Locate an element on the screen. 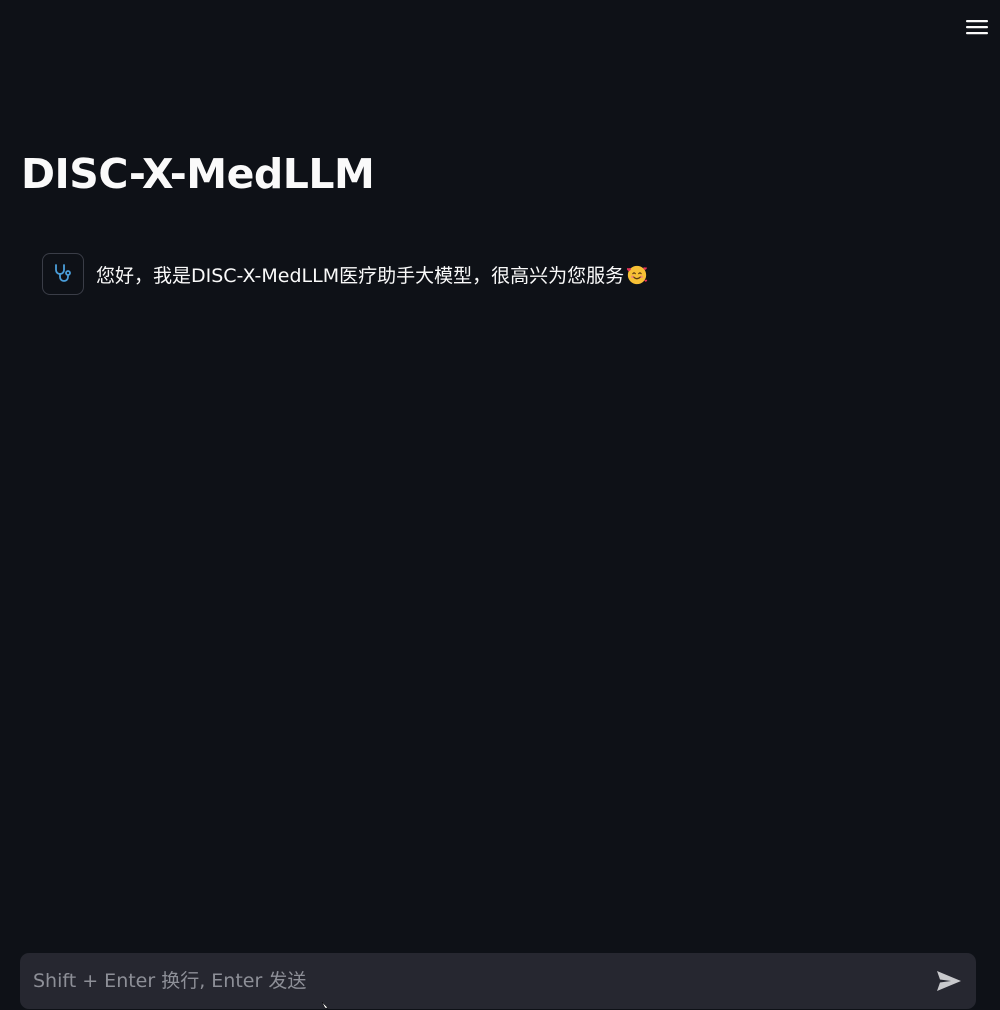 The image size is (1000, 1010). send-icon is located at coordinates (949, 981).